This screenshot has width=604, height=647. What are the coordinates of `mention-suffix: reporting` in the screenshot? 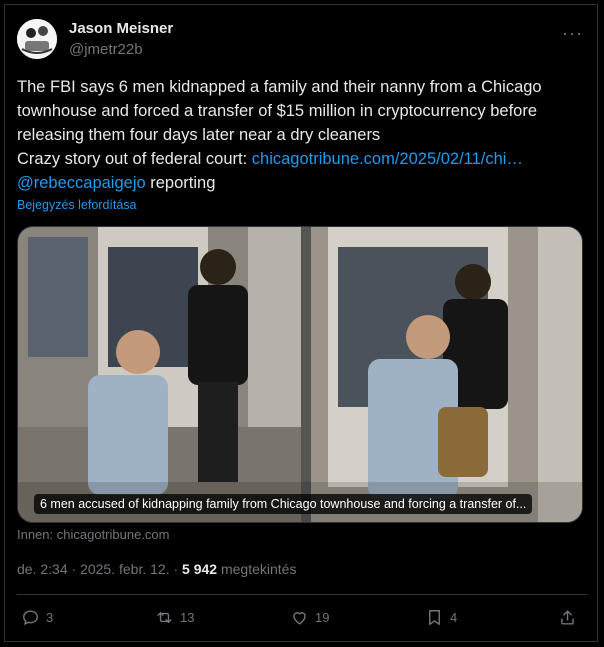 It's located at (180, 183).